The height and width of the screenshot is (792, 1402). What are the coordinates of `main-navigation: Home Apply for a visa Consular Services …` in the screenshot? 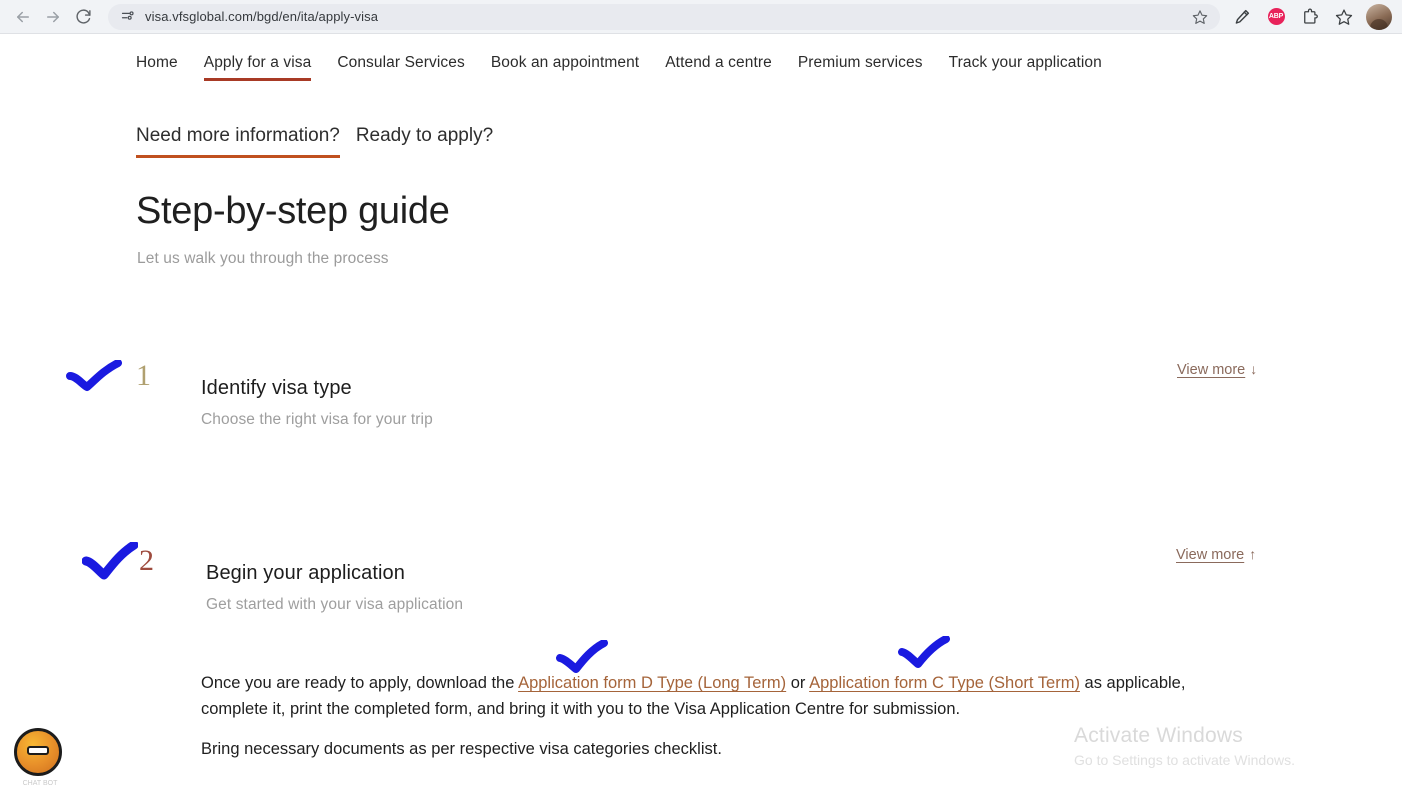 It's located at (619, 72).